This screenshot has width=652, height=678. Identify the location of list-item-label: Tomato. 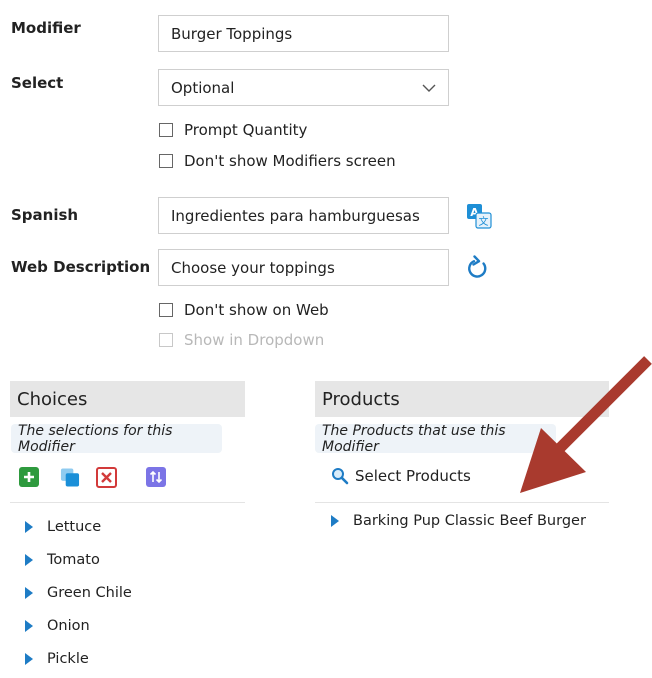
(73, 559).